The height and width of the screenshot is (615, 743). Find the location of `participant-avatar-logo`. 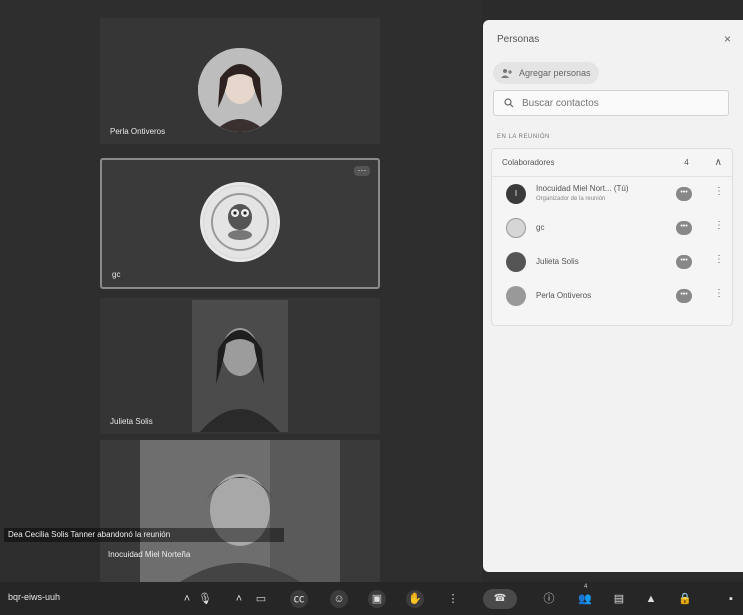

participant-avatar-logo is located at coordinates (240, 222).